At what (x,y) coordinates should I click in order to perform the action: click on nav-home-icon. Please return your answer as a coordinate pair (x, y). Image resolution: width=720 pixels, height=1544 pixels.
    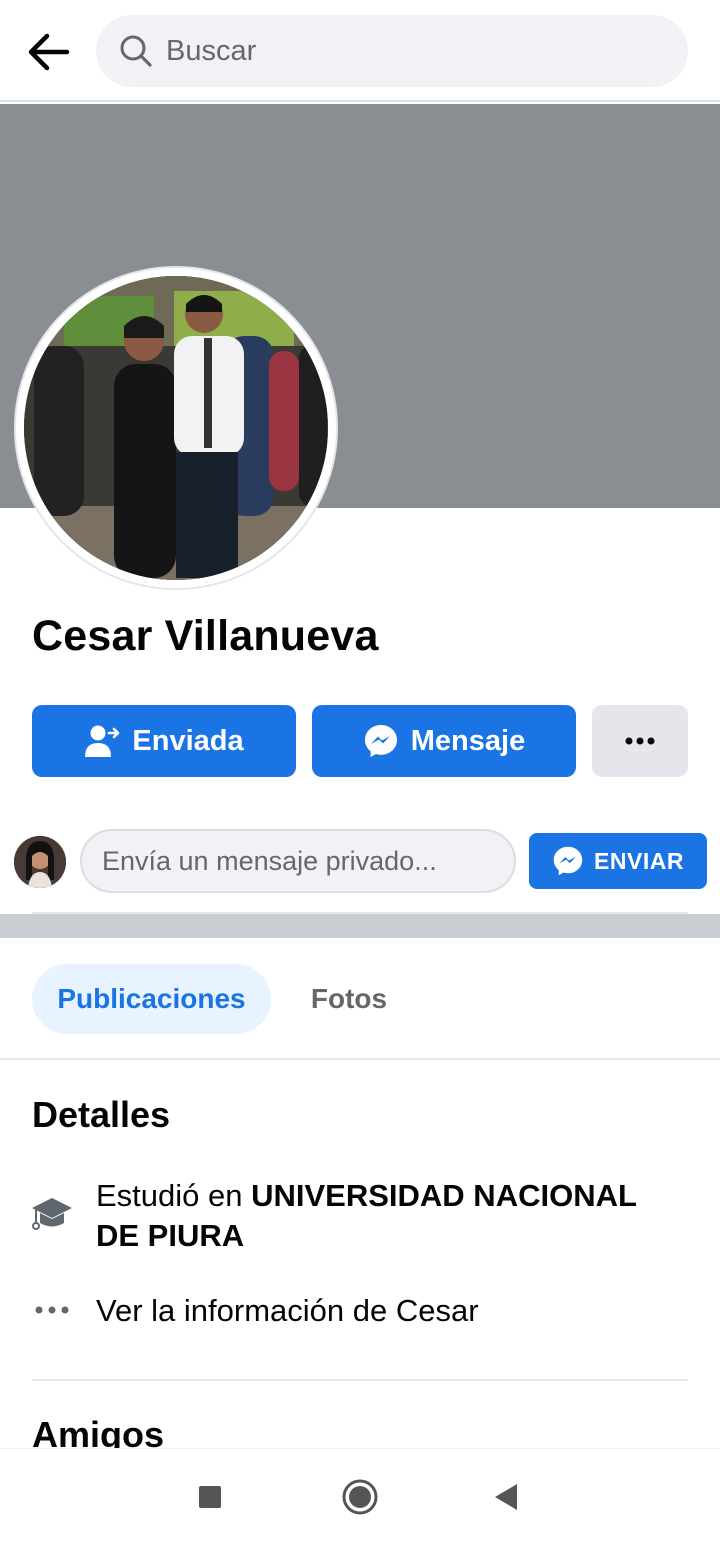
    Looking at the image, I should click on (360, 1497).